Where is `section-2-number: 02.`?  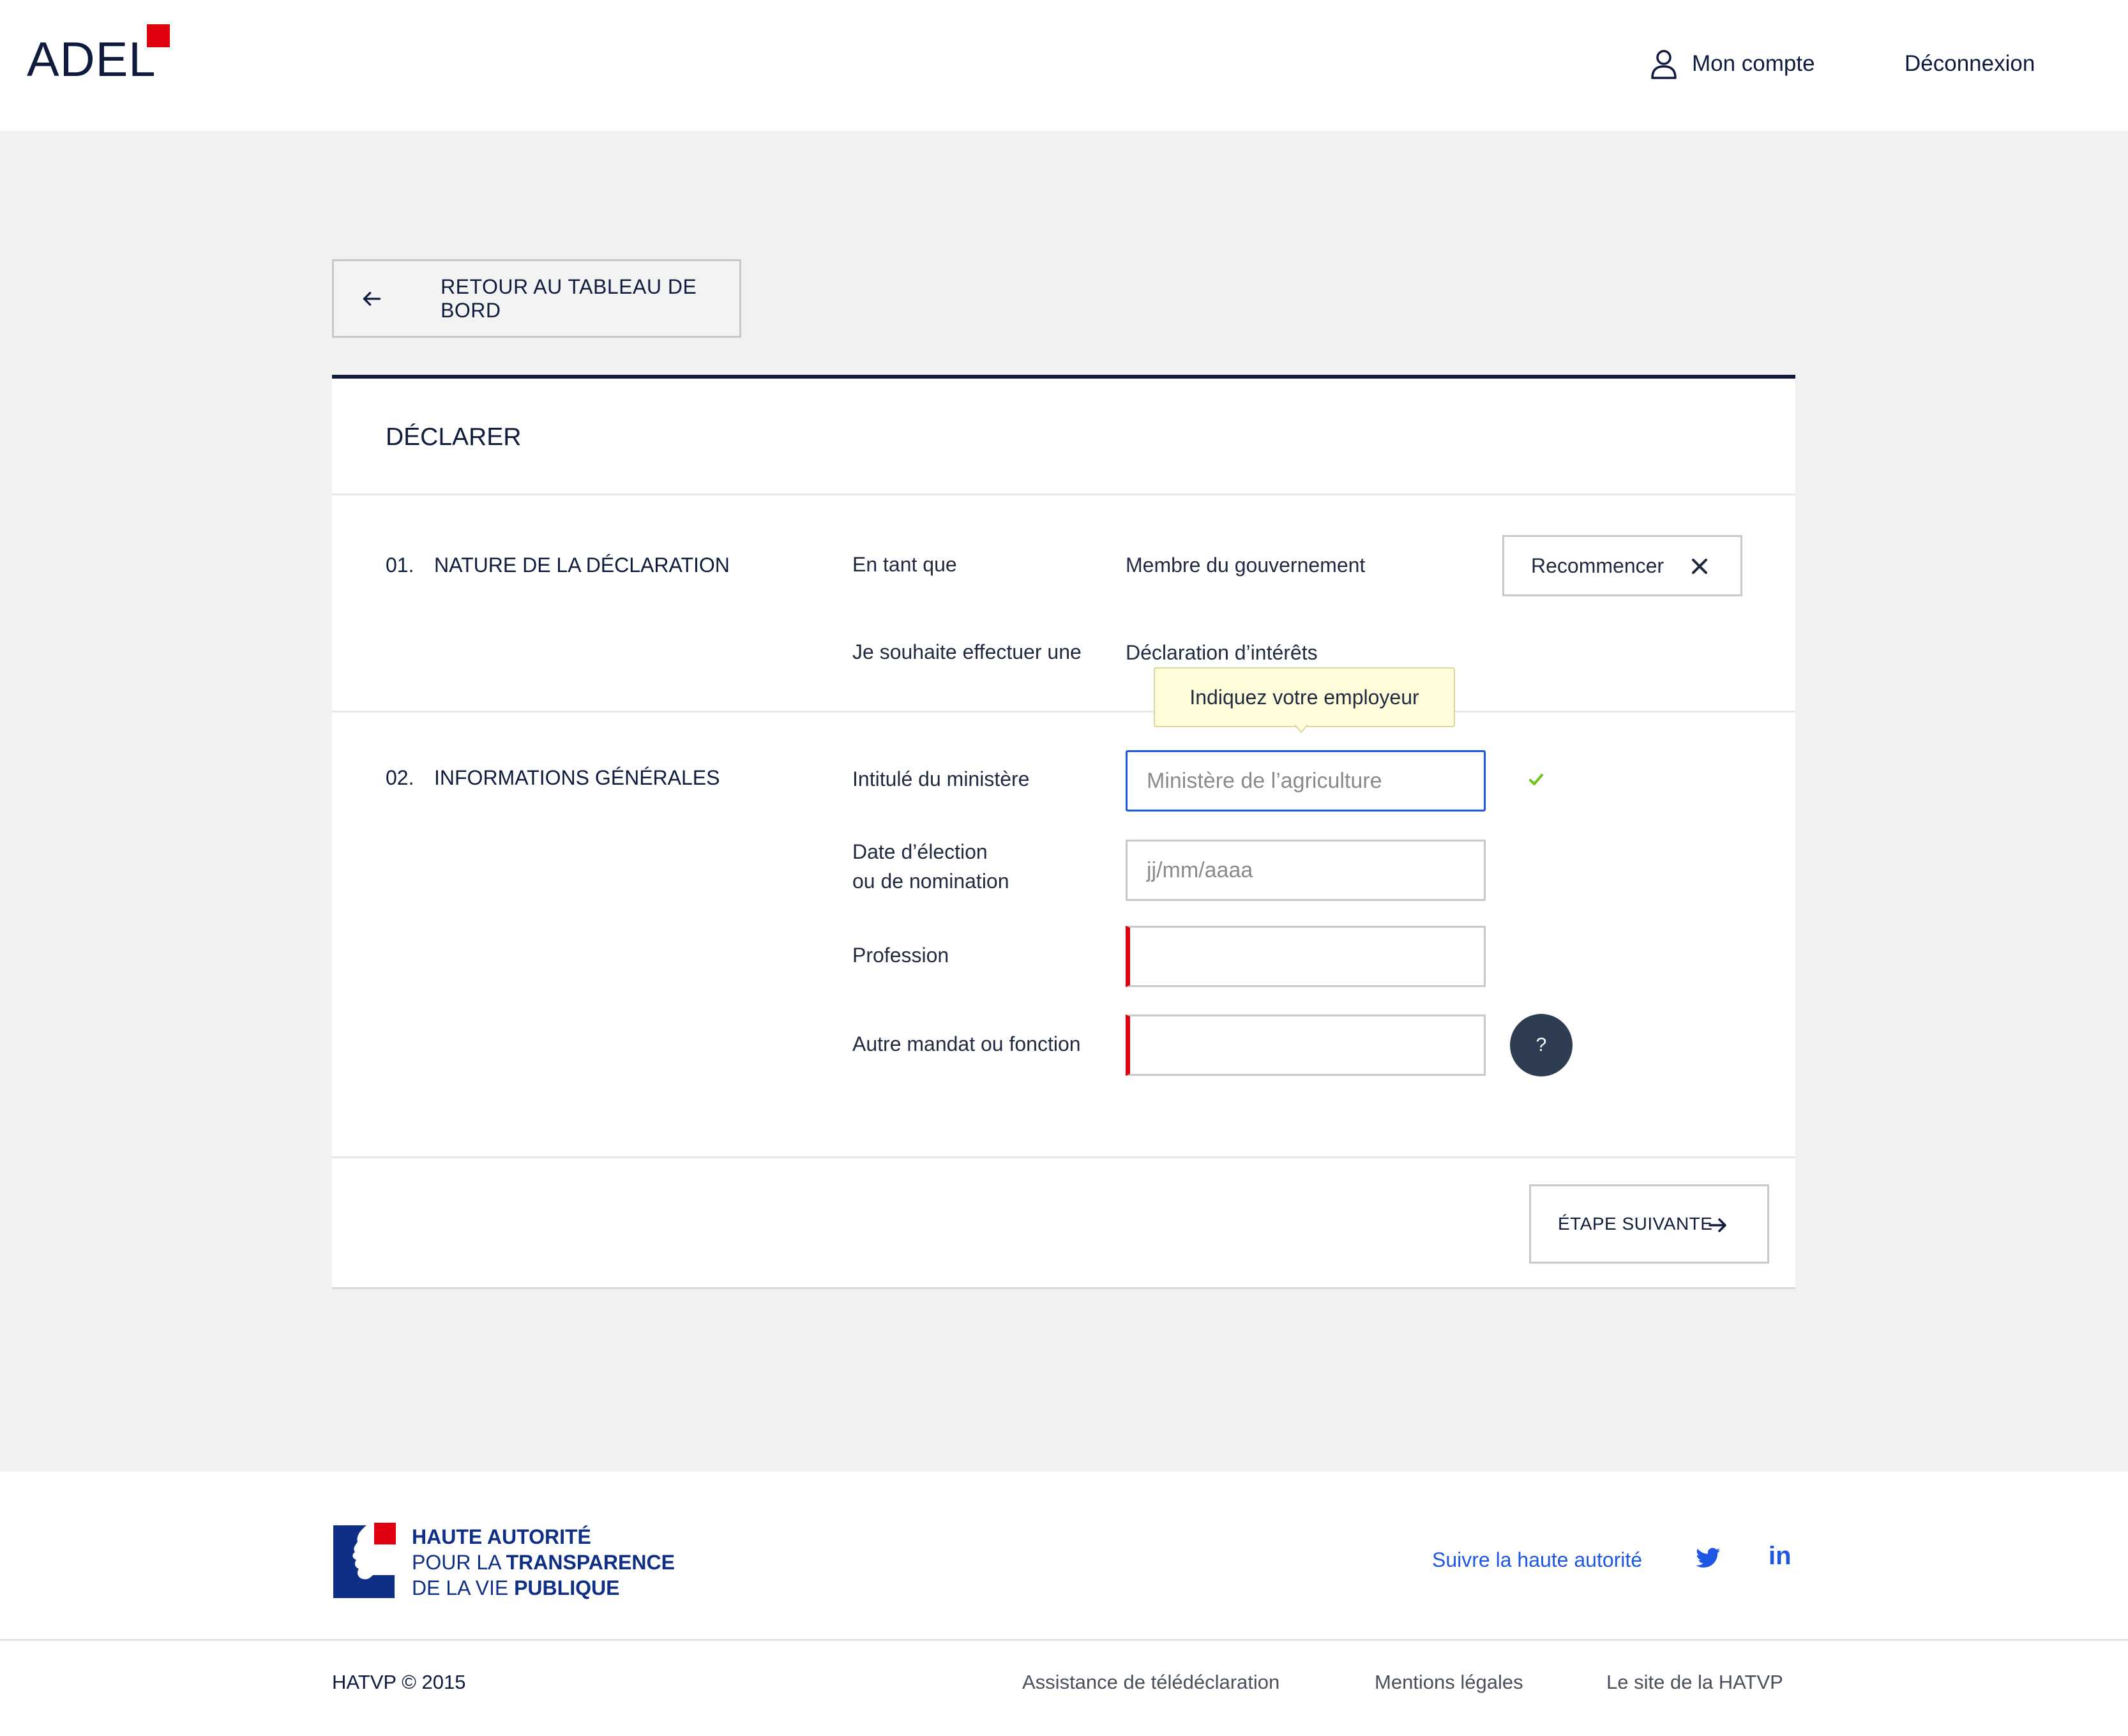 section-2-number: 02. is located at coordinates (400, 777).